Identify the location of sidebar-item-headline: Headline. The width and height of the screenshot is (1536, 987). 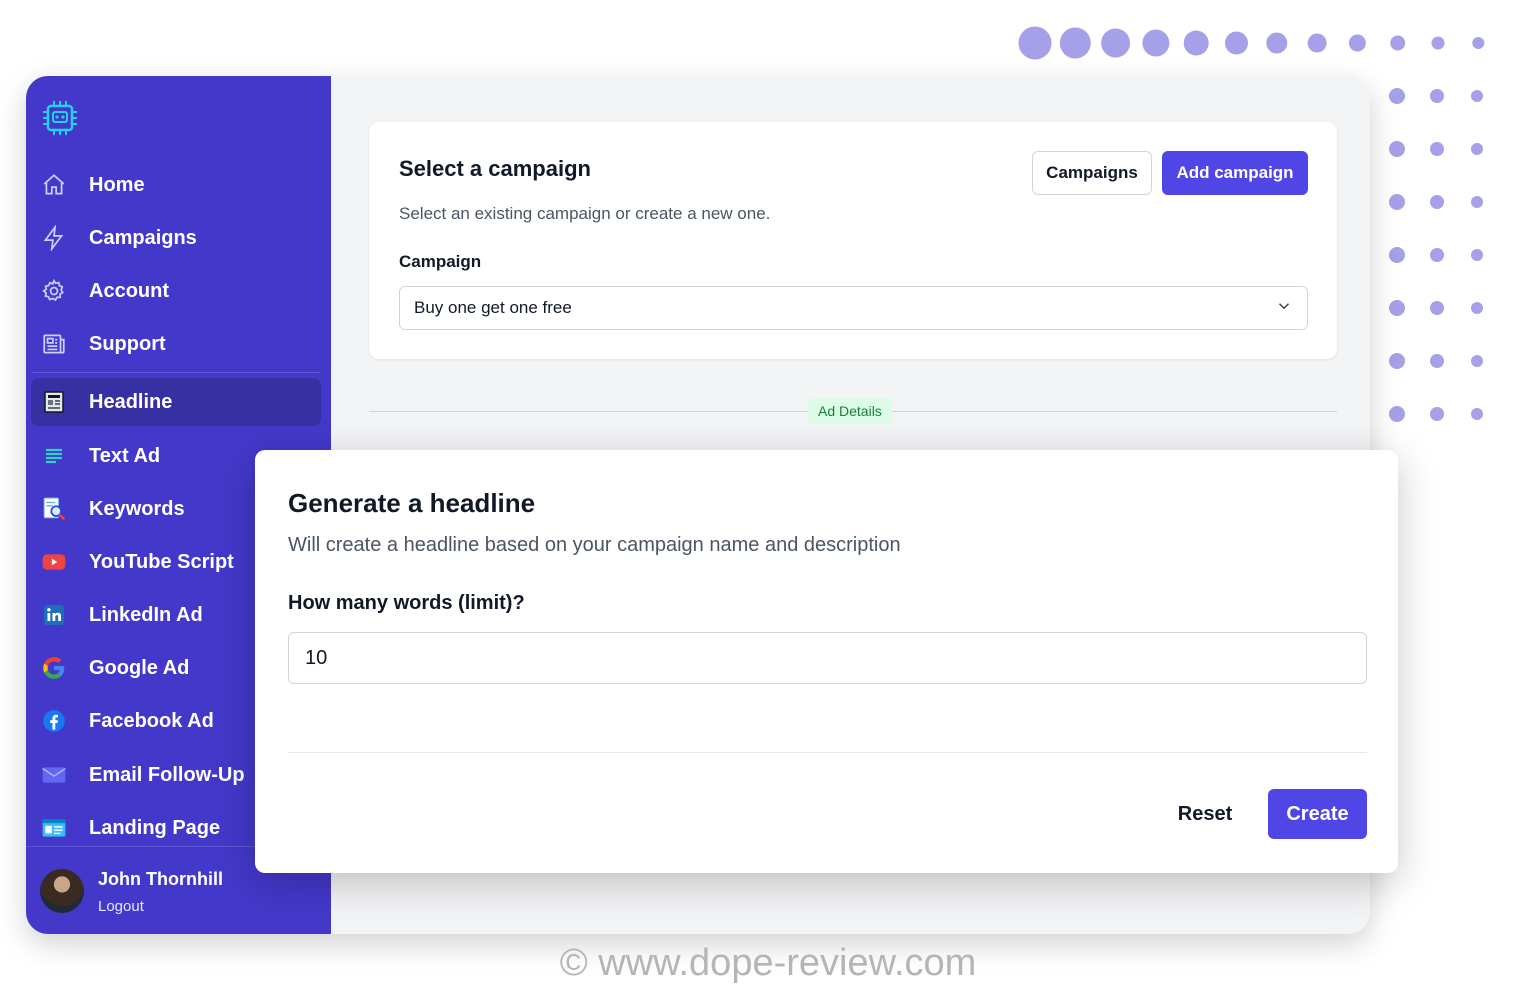
(176, 402).